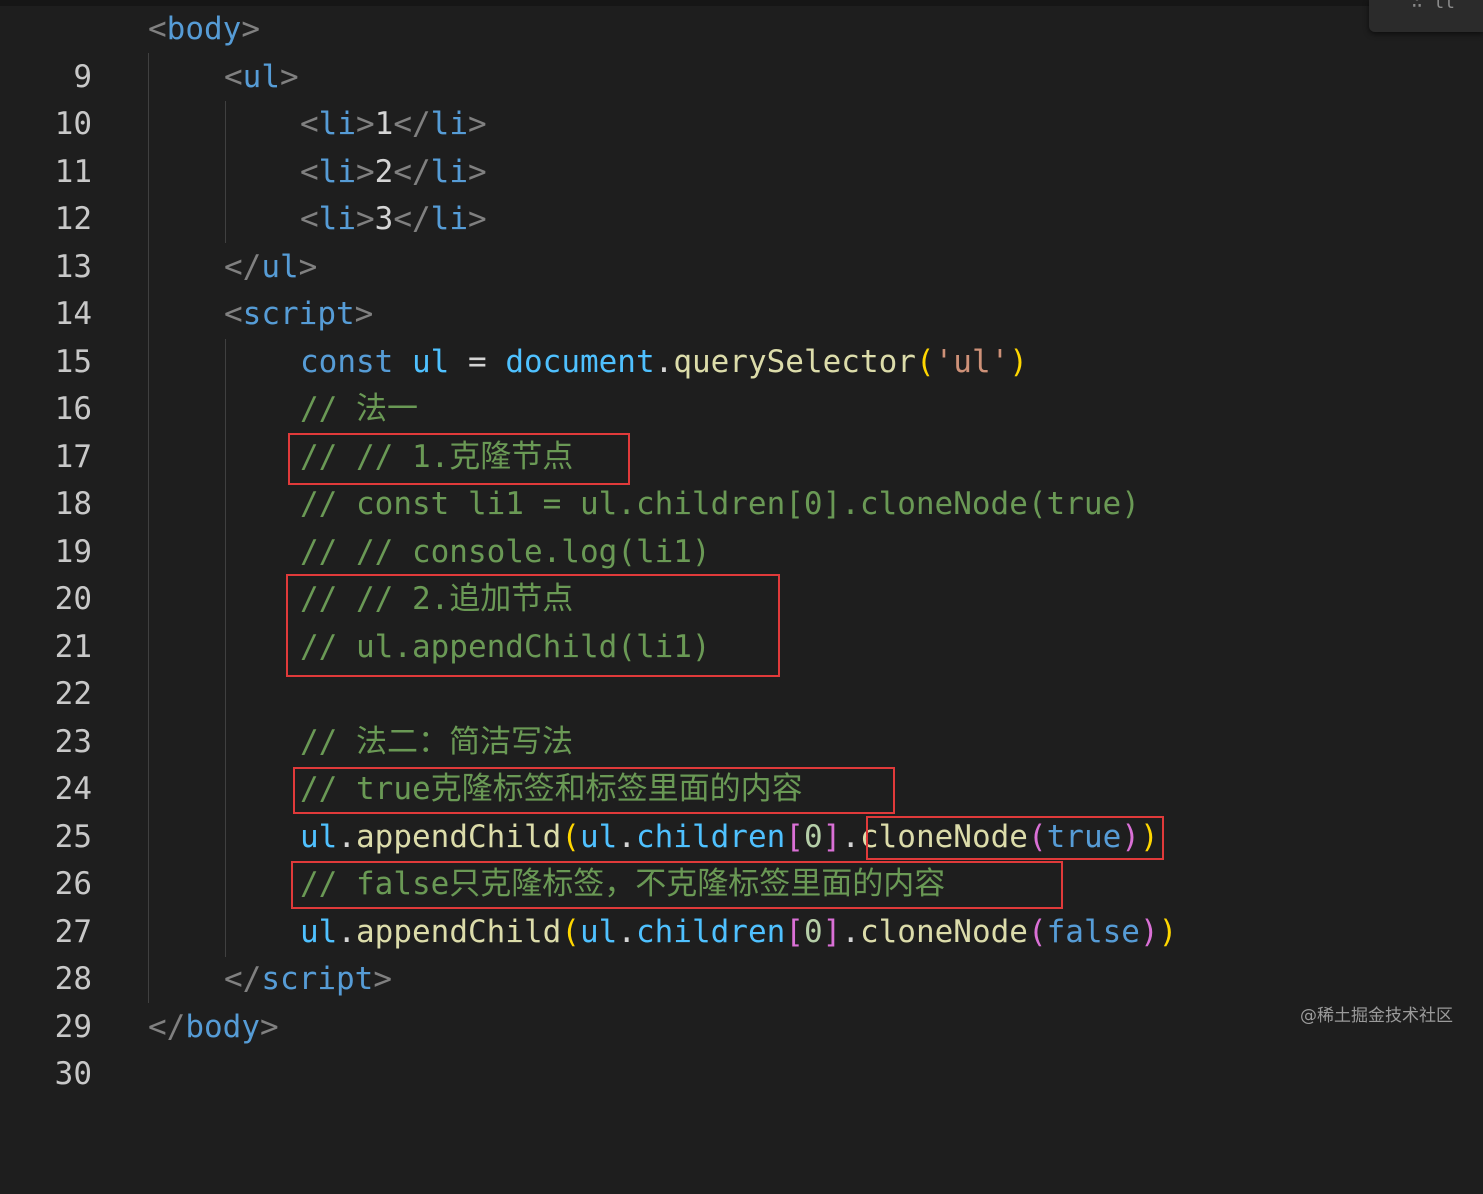 Image resolution: width=1483 pixels, height=1194 pixels. Describe the element at coordinates (73, 1074) in the screenshot. I see `line-number: 30` at that location.